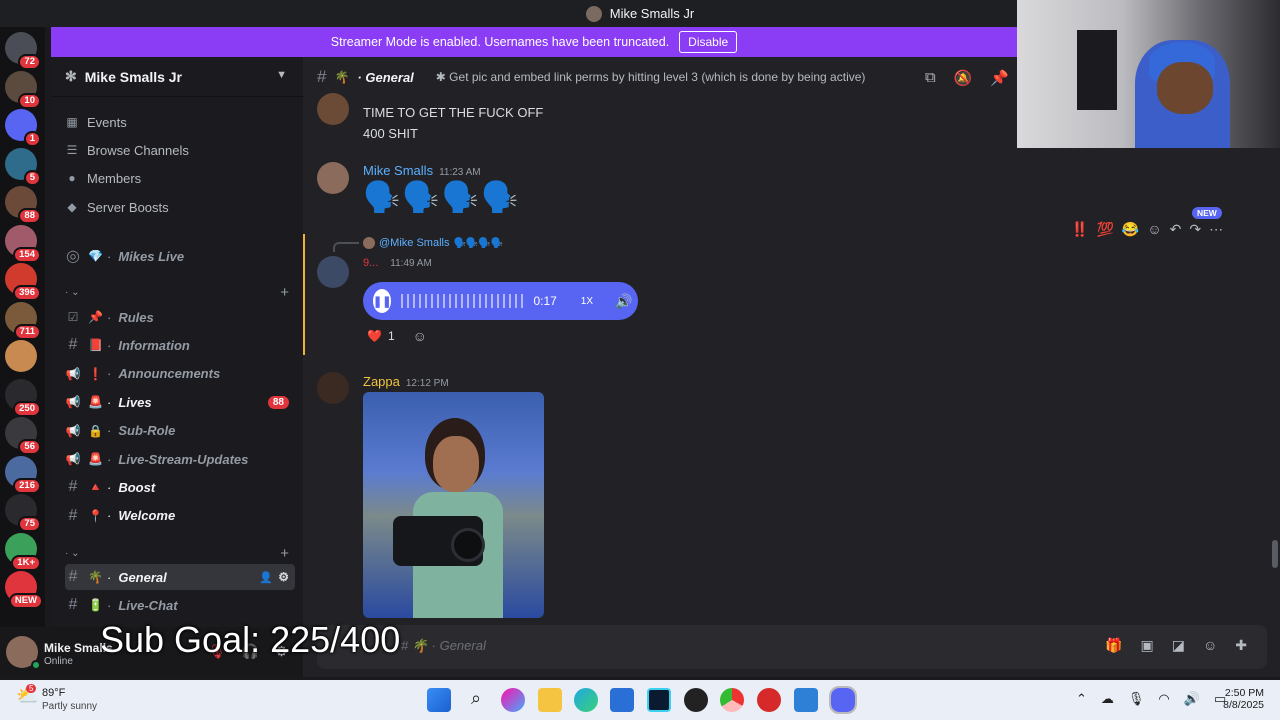  Describe the element at coordinates (696, 700) in the screenshot. I see `obs-icon` at that location.